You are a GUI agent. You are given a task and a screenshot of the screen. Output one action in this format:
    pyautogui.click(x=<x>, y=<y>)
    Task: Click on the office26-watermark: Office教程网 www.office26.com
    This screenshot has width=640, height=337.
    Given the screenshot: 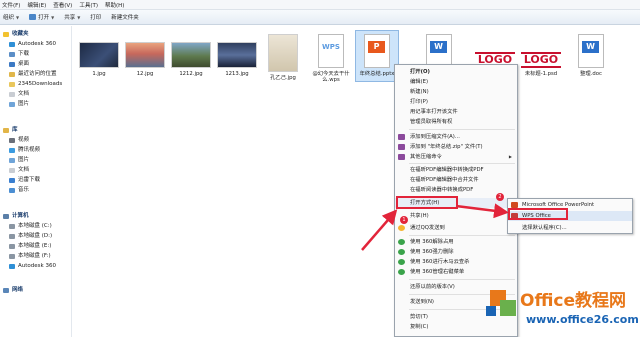 What is the action you would take?
    pyautogui.click(x=558, y=309)
    